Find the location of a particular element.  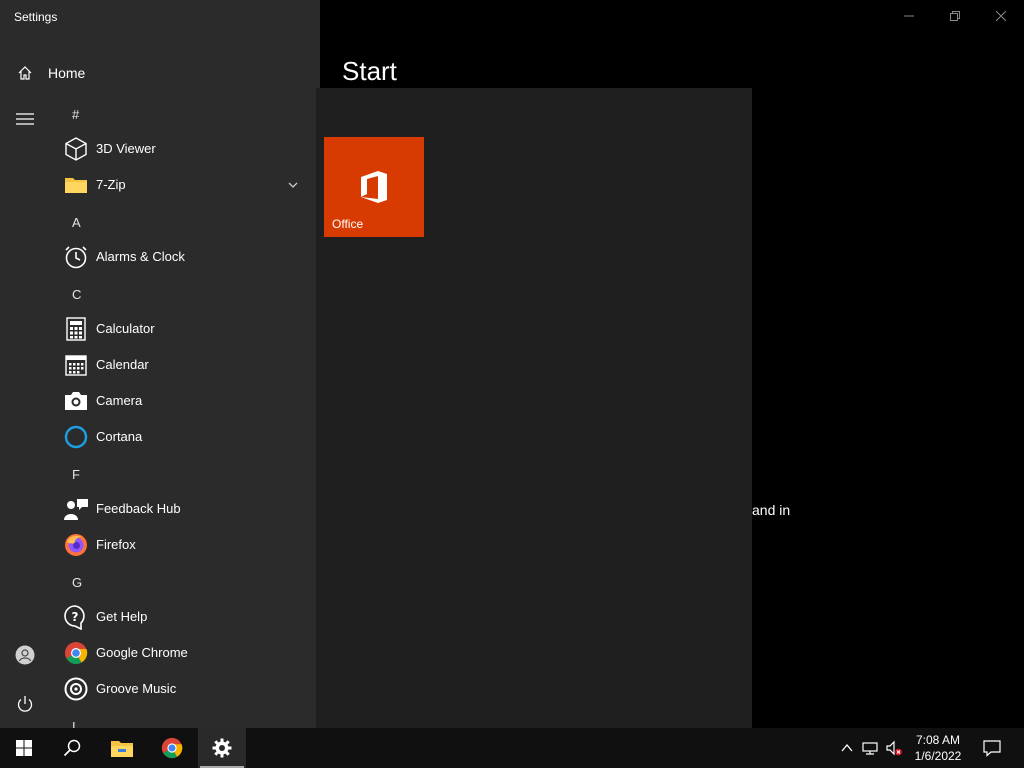

app-item-get-help: ? Get Help is located at coordinates (182, 617).